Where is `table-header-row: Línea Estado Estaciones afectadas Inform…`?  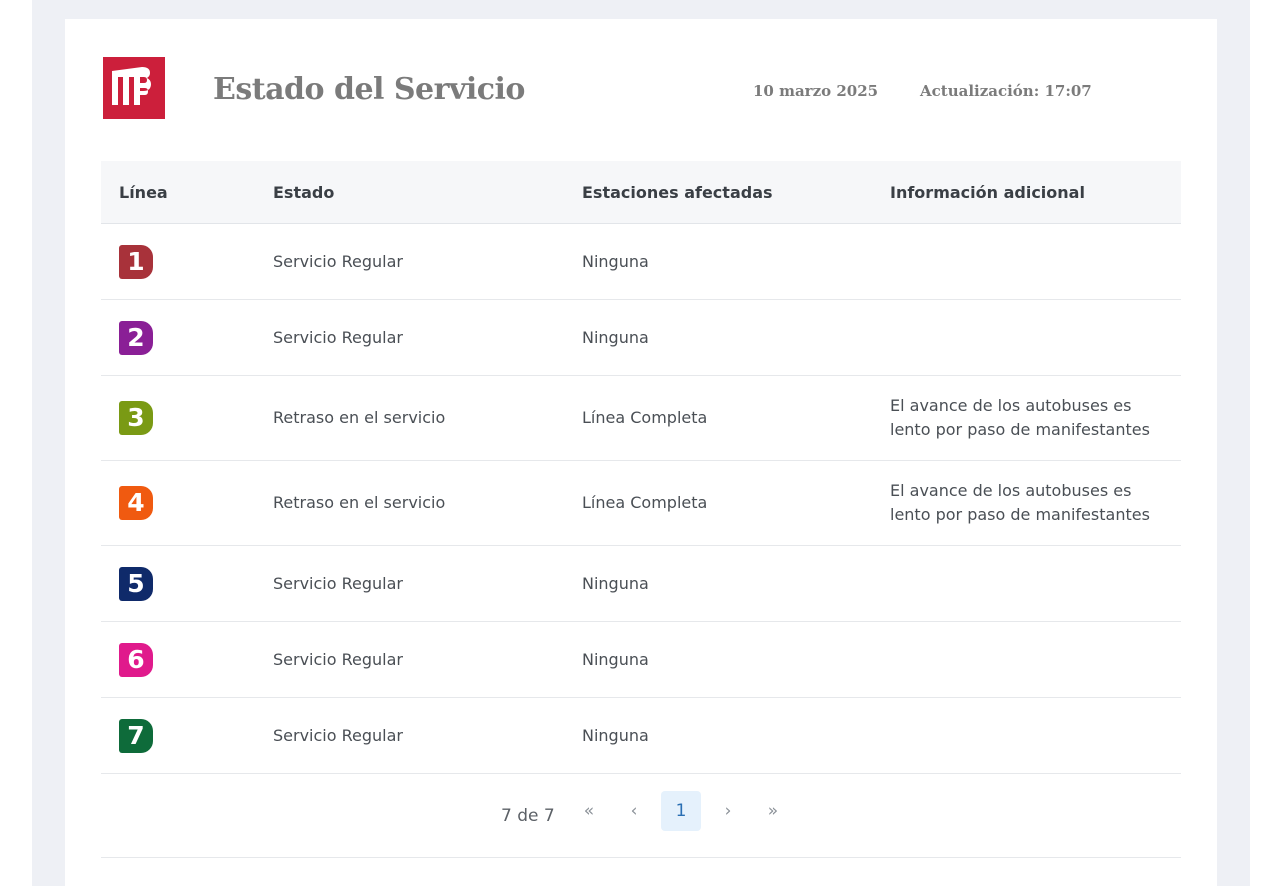 table-header-row: Línea Estado Estaciones afectadas Inform… is located at coordinates (641, 192).